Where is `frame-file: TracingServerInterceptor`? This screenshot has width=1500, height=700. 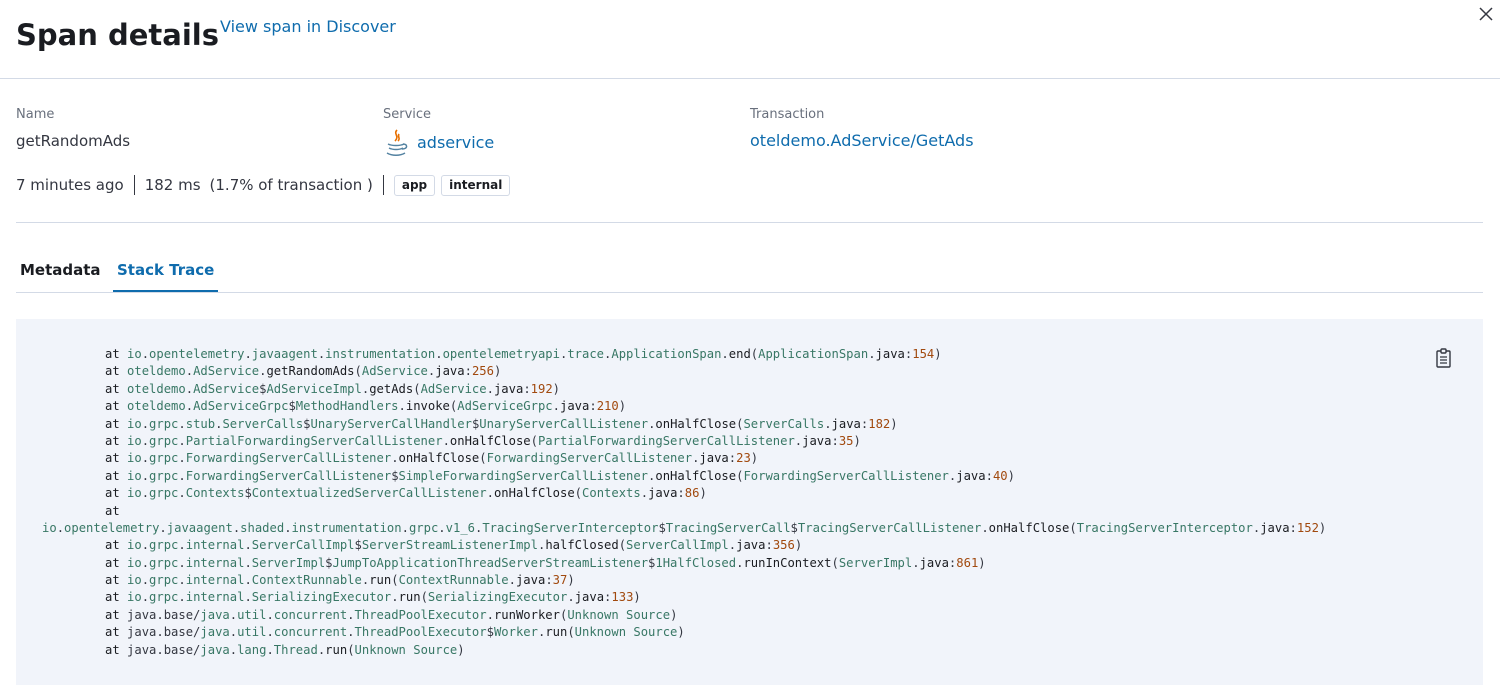
frame-file: TracingServerInterceptor is located at coordinates (1164, 527).